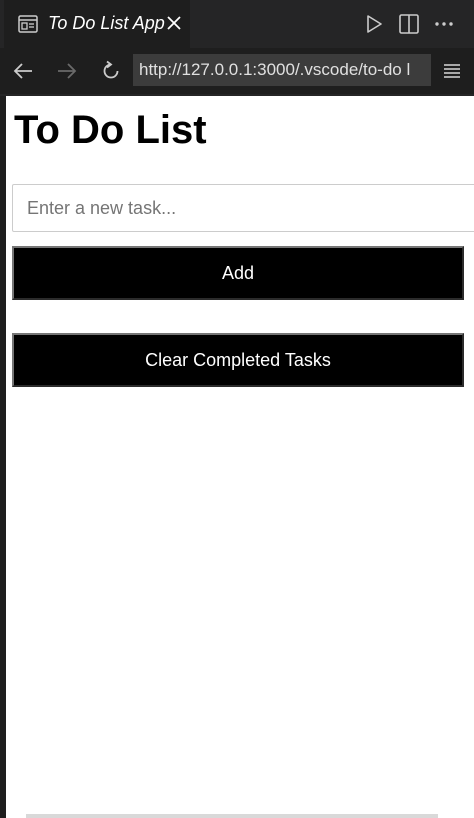  I want to click on new-task-input, so click(243, 208).